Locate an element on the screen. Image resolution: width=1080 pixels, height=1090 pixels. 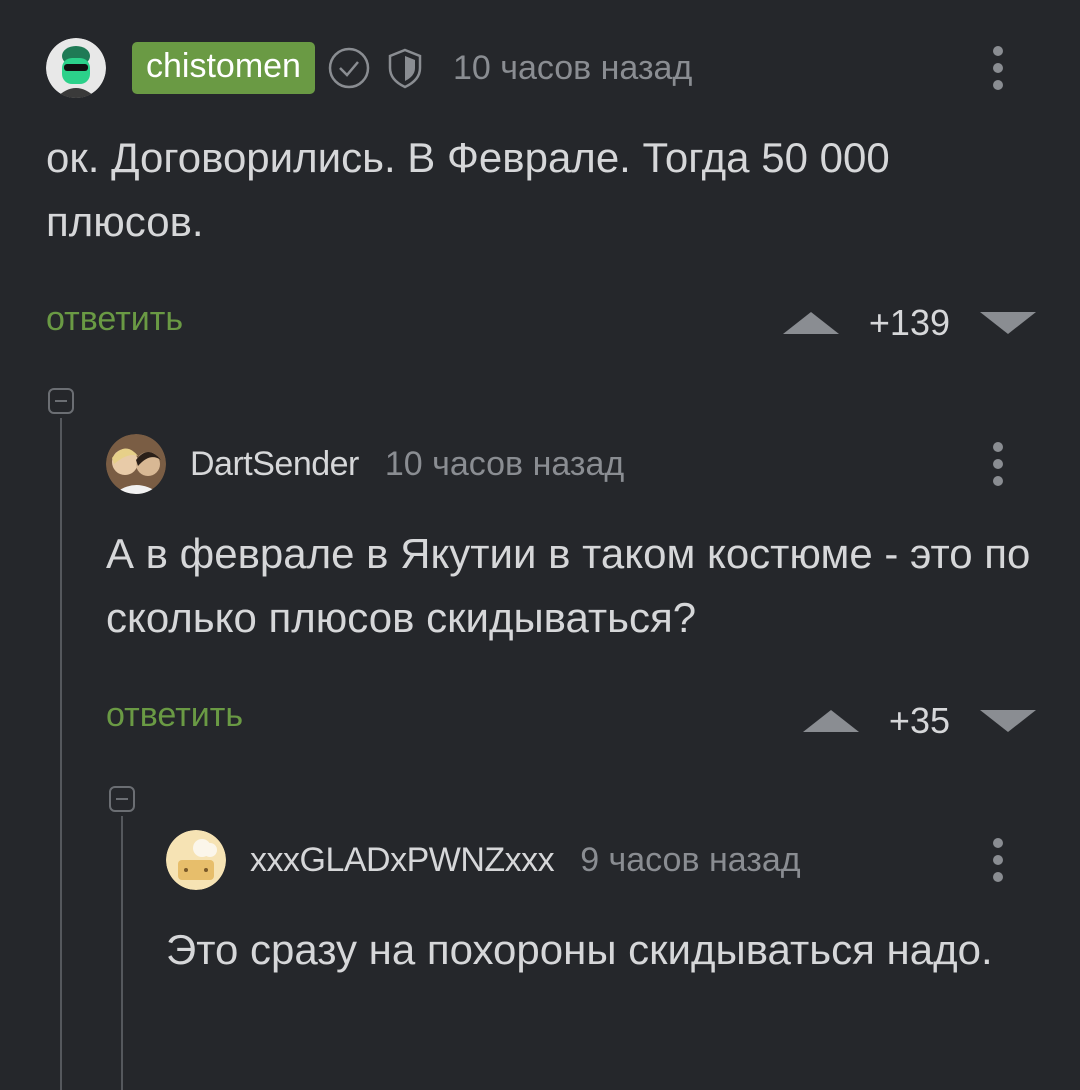
score: +35 is located at coordinates (919, 720).